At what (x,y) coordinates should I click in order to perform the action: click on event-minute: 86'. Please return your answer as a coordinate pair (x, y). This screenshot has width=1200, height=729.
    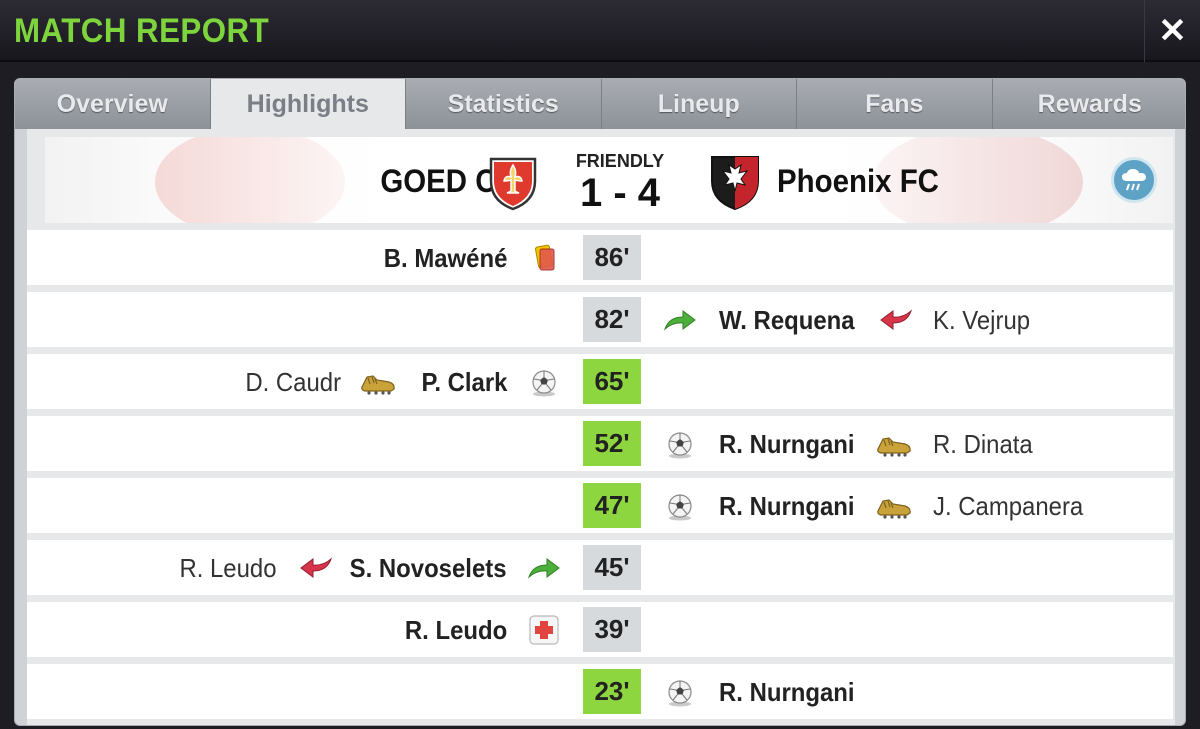
    Looking at the image, I should click on (612, 257).